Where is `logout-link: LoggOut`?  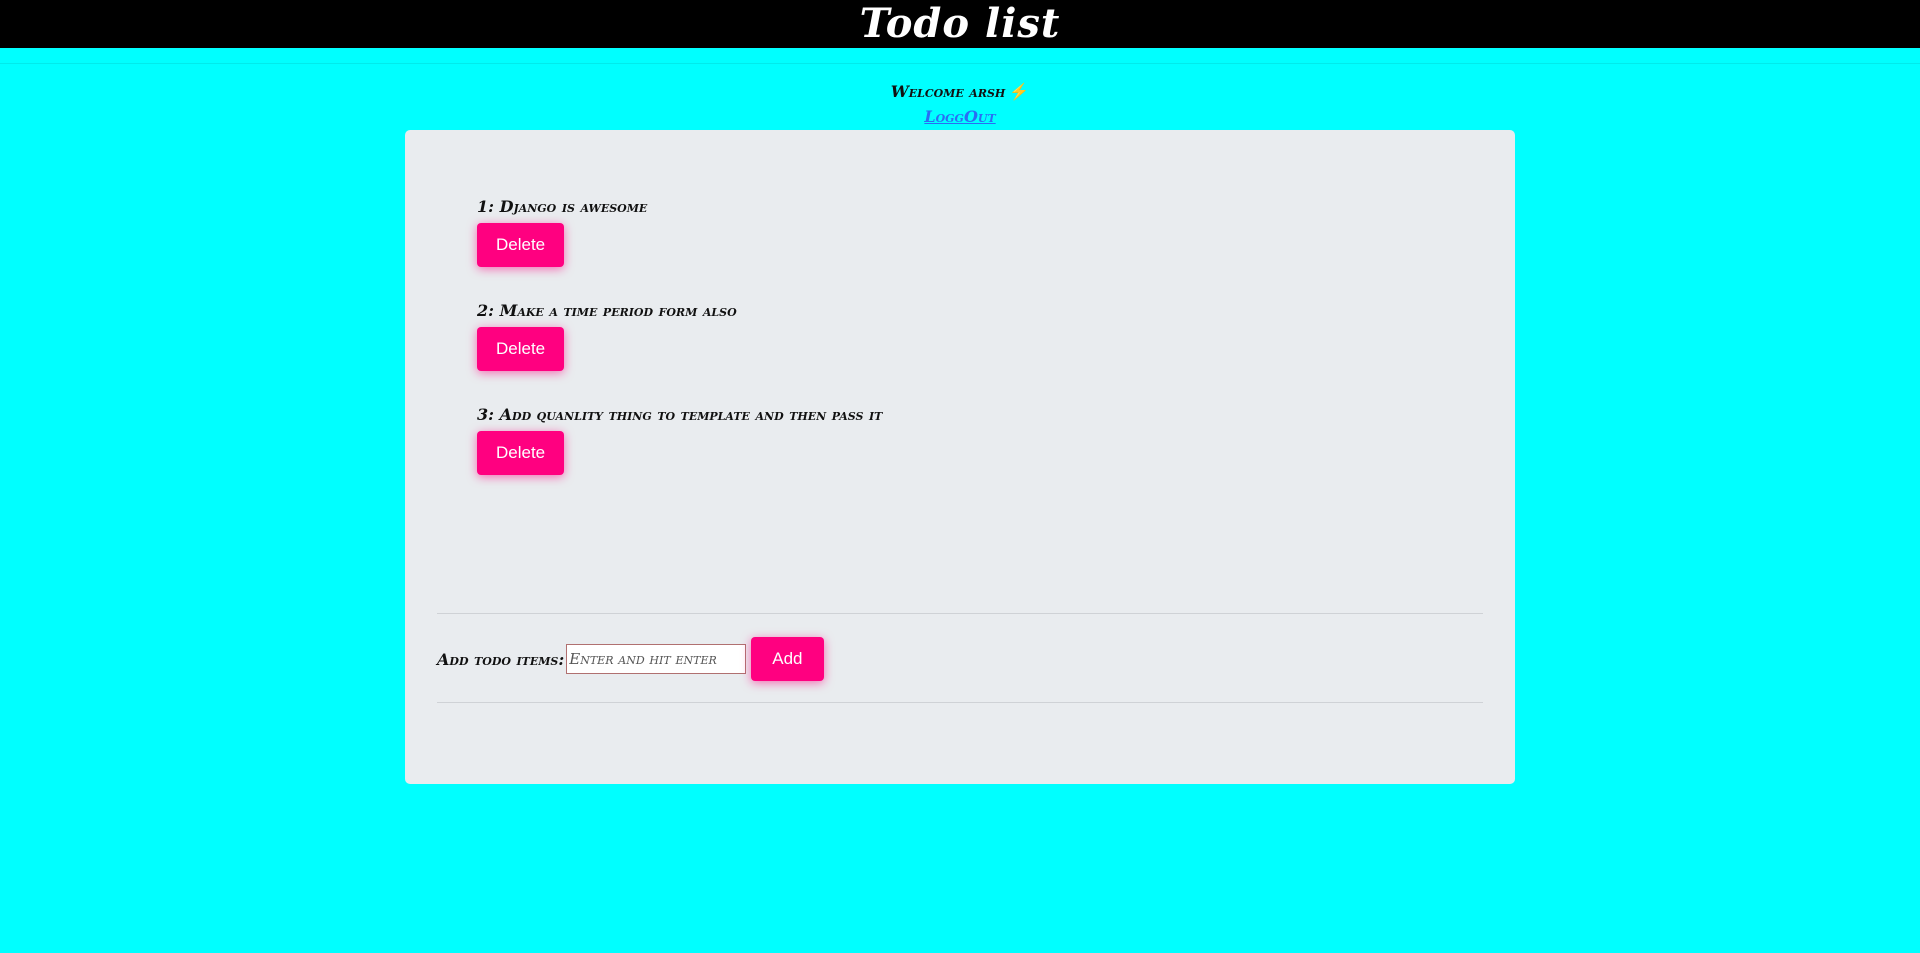
logout-link: LoggOut is located at coordinates (959, 116).